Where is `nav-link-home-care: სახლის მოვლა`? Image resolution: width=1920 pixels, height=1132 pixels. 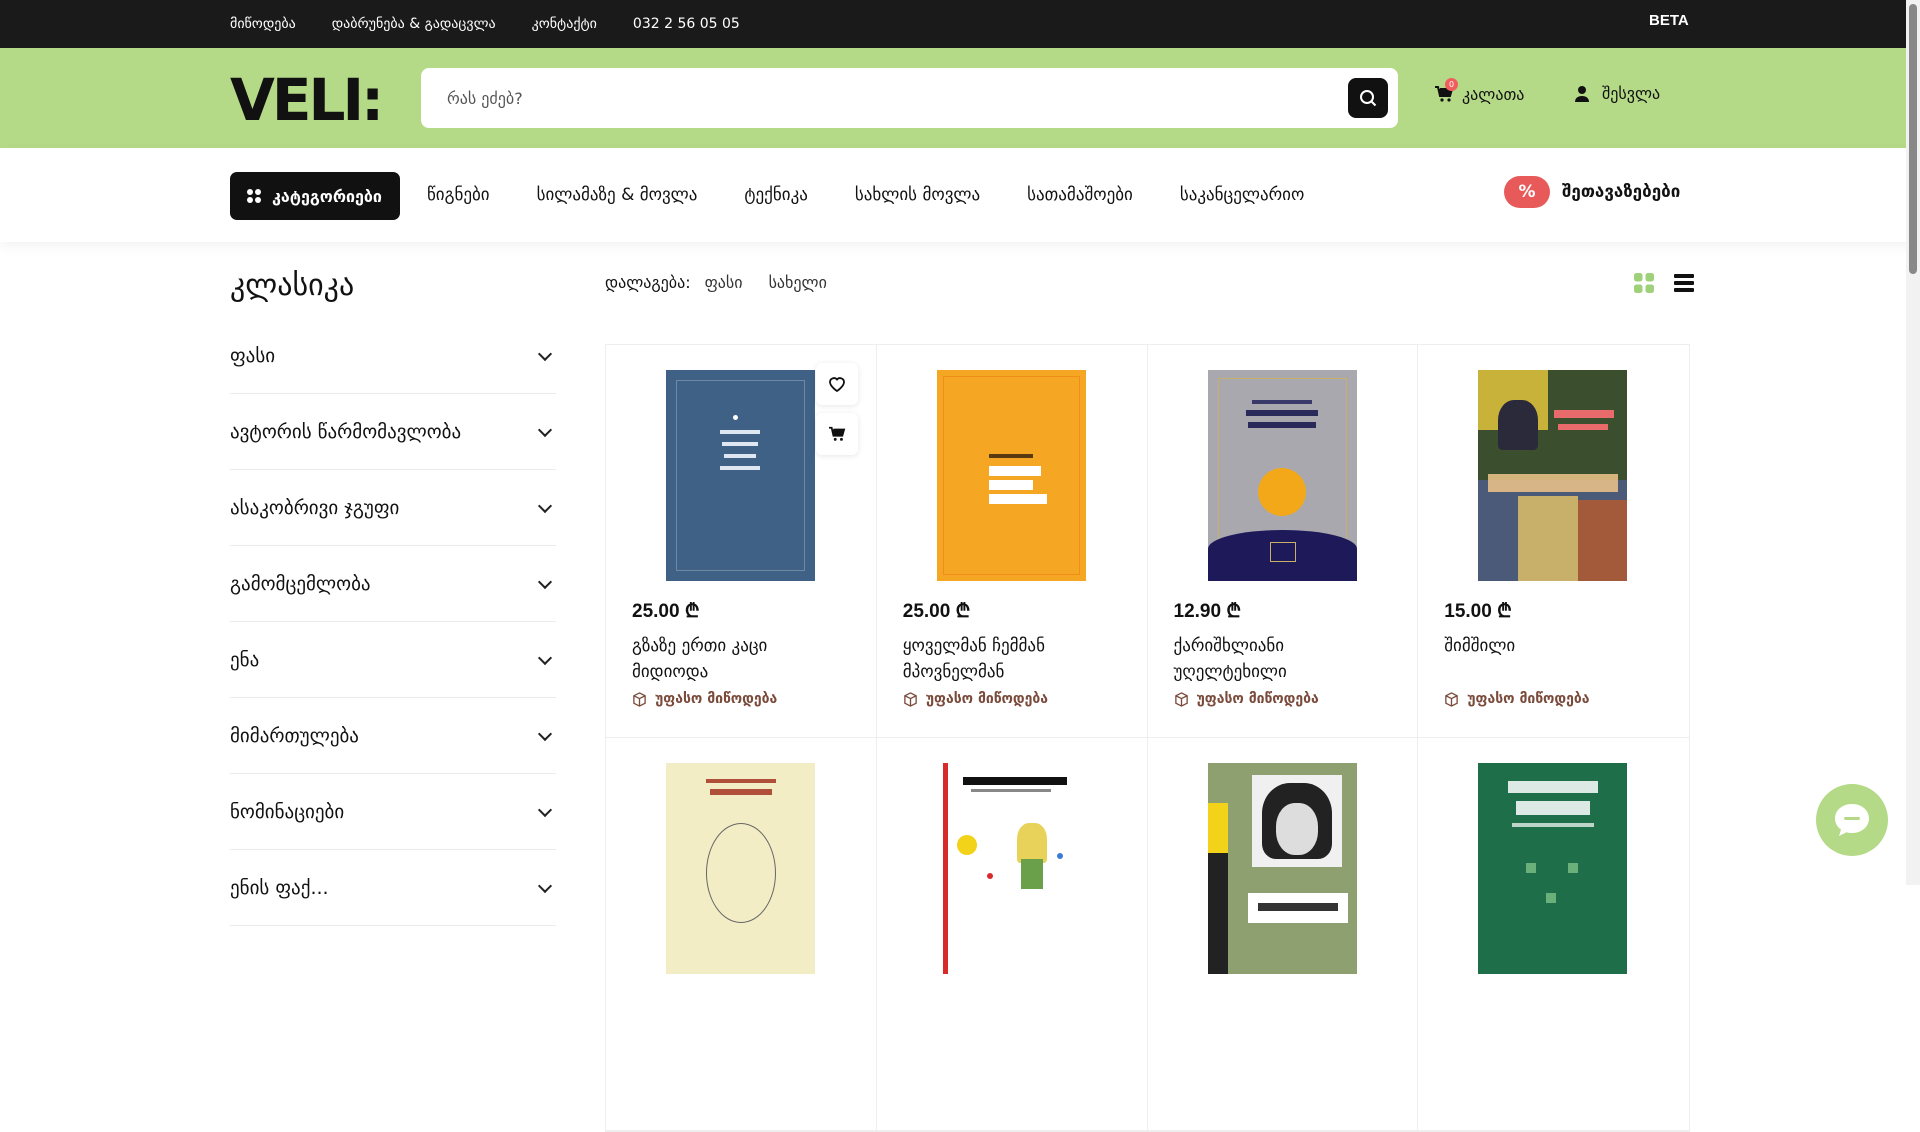 nav-link-home-care: სახლის მოვლა is located at coordinates (917, 195).